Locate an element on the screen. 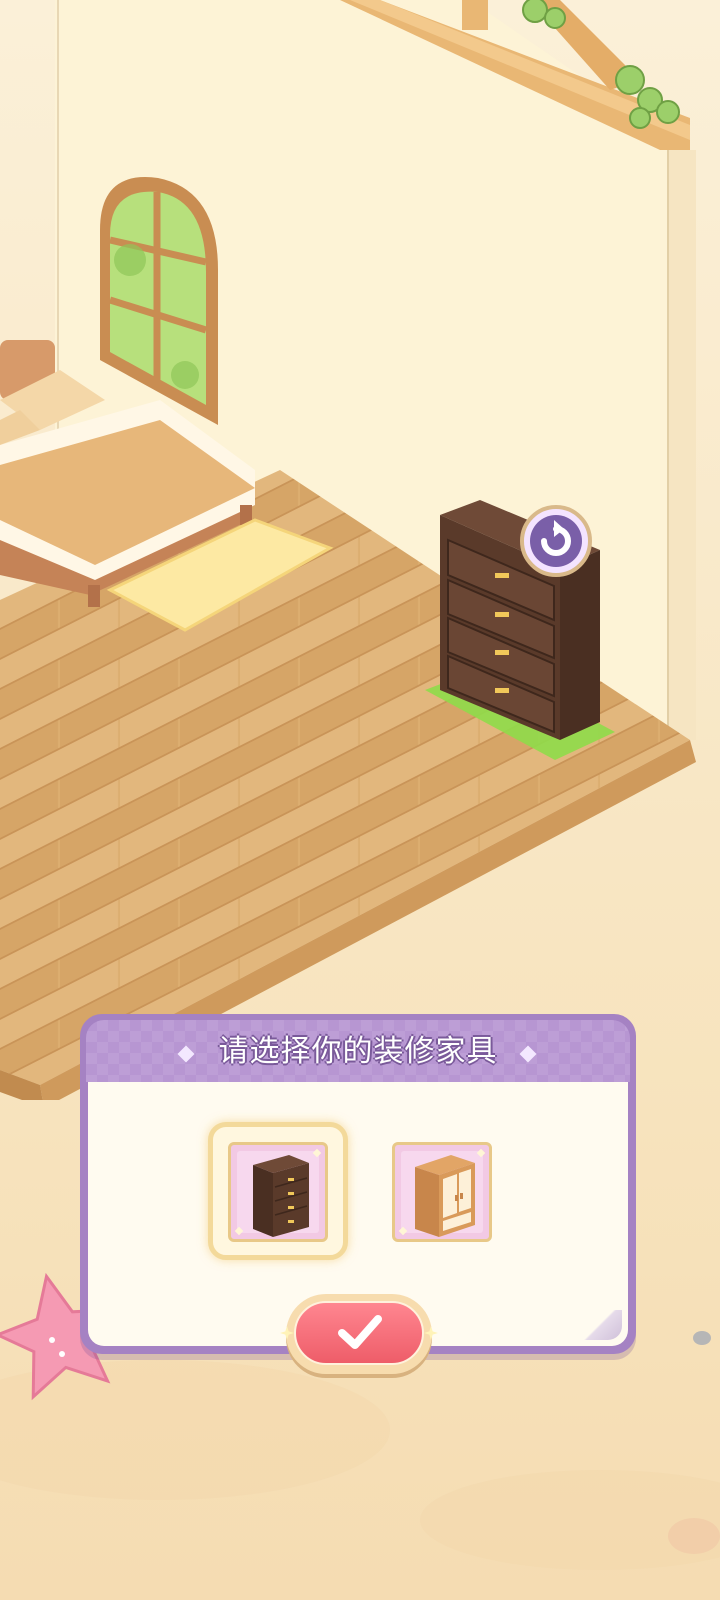  wardrobe-option is located at coordinates (442, 1192).